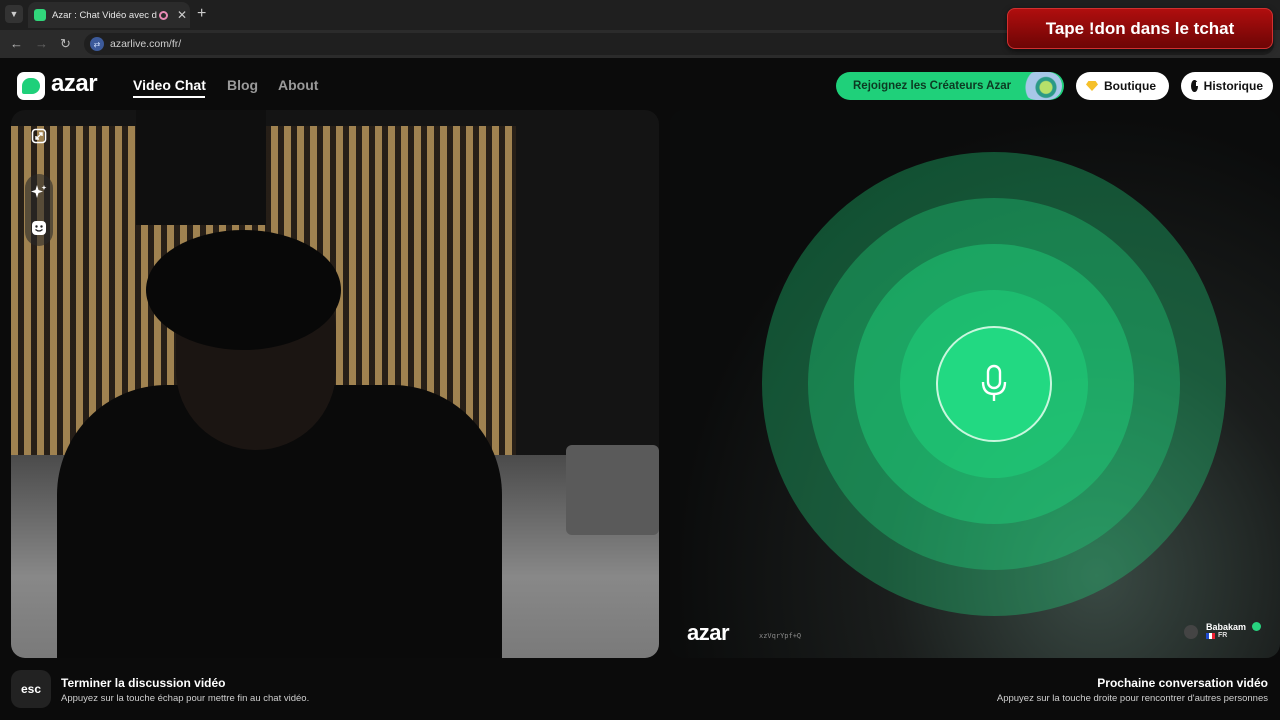 The height and width of the screenshot is (720, 1280). I want to click on reload-icon: ↻, so click(65, 44).